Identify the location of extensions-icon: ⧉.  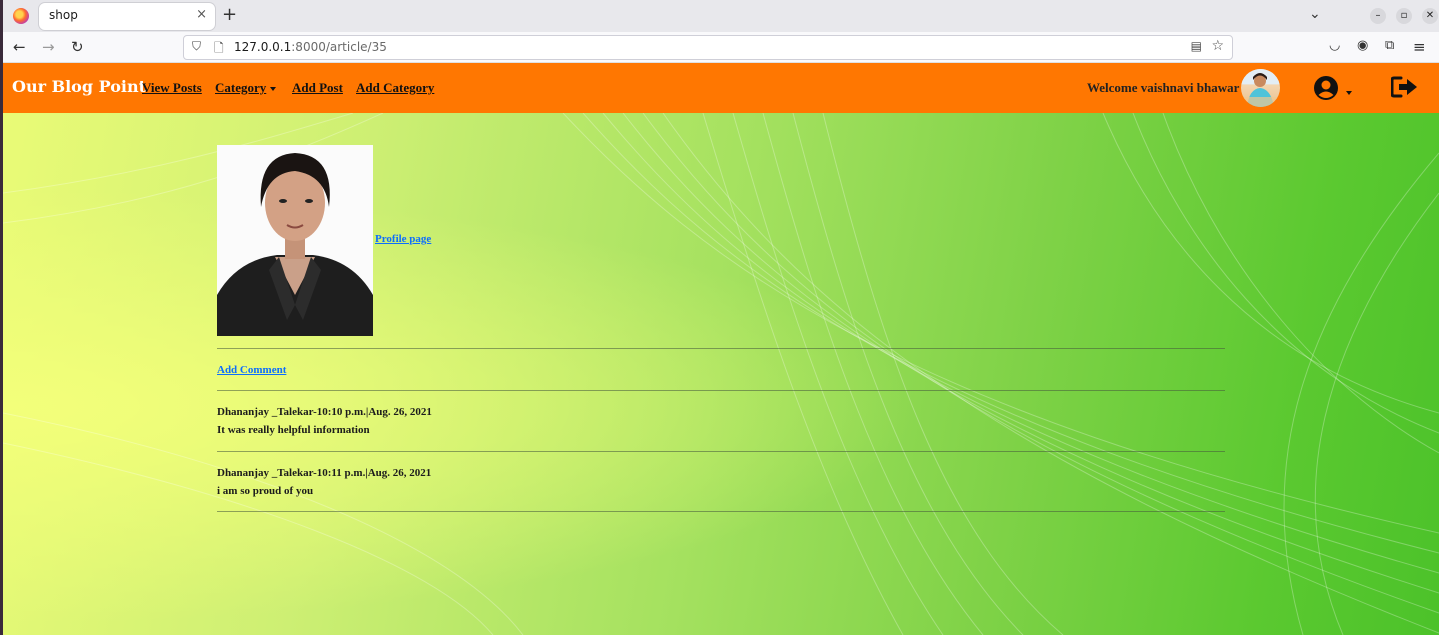
(1389, 45).